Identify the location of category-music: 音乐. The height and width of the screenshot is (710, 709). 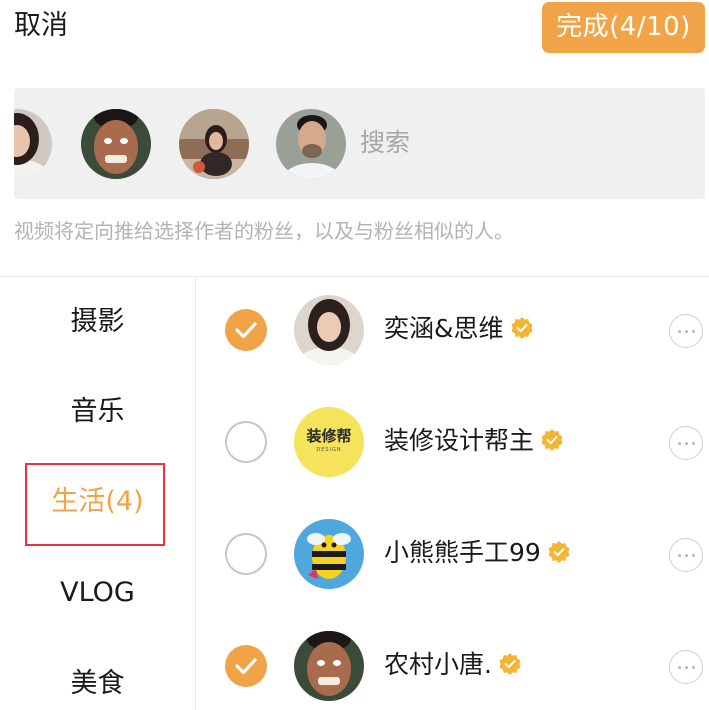
(97, 412).